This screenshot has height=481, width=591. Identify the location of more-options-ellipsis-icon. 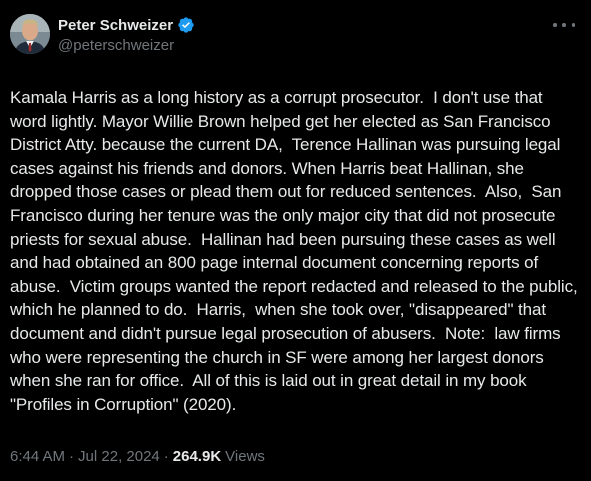
(564, 25).